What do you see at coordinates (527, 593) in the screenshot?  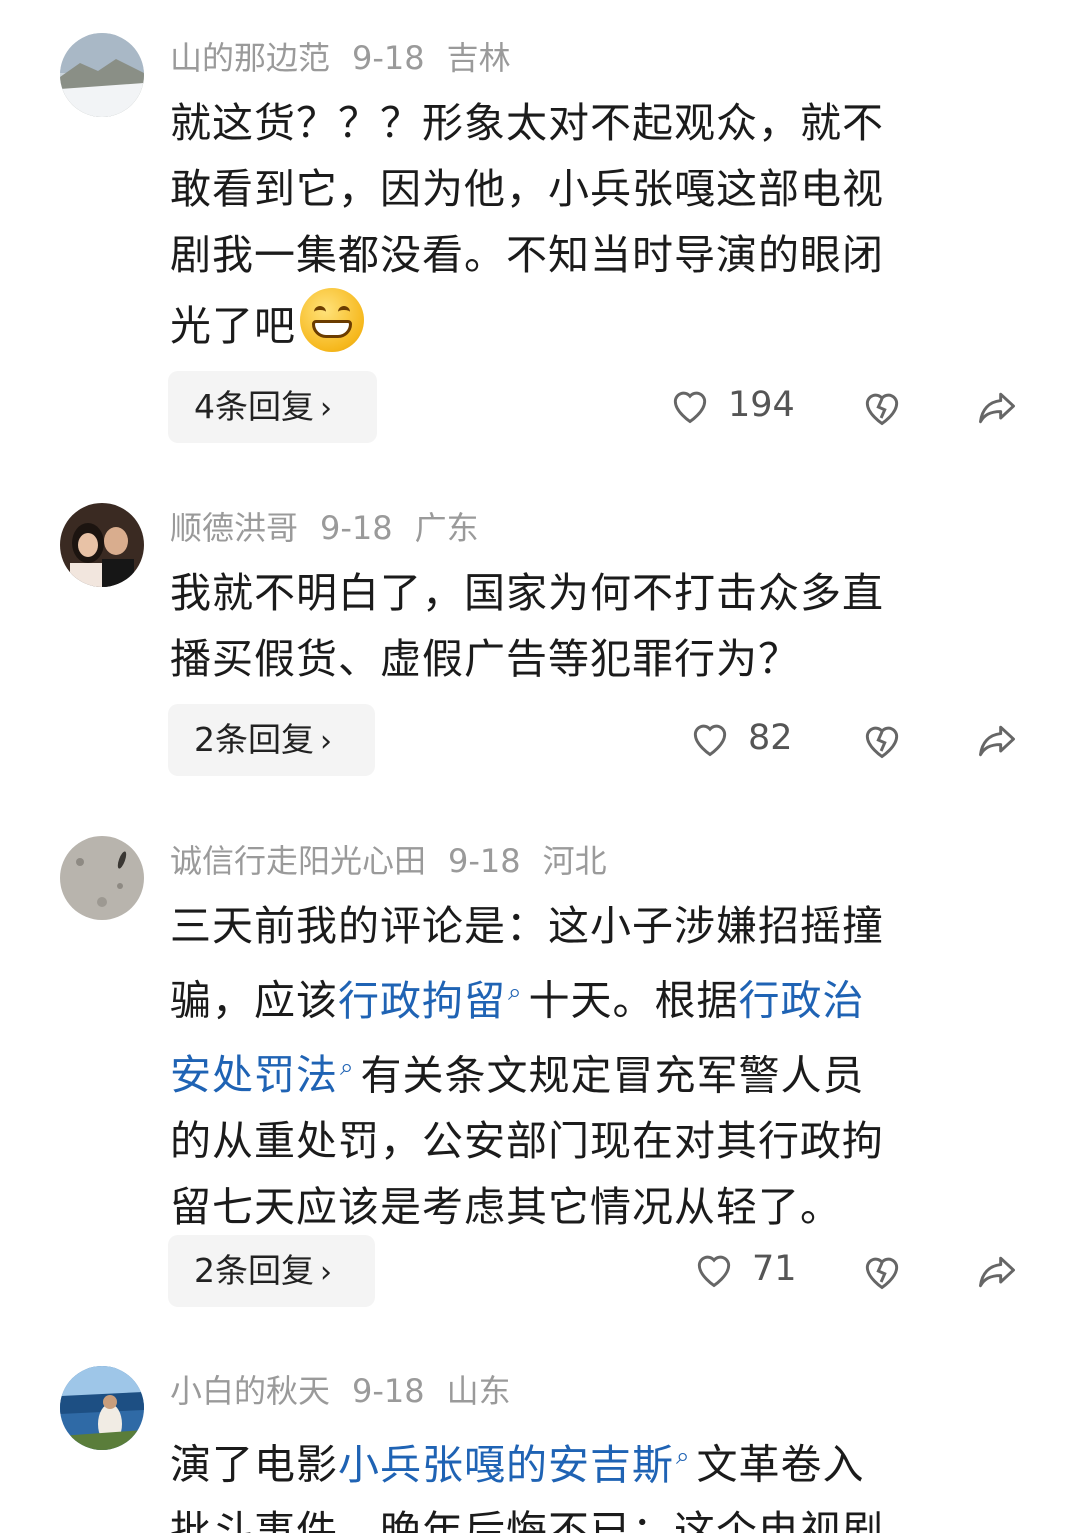 I see `text-line: 我就不明白了，国家为何不打击众多直` at bounding box center [527, 593].